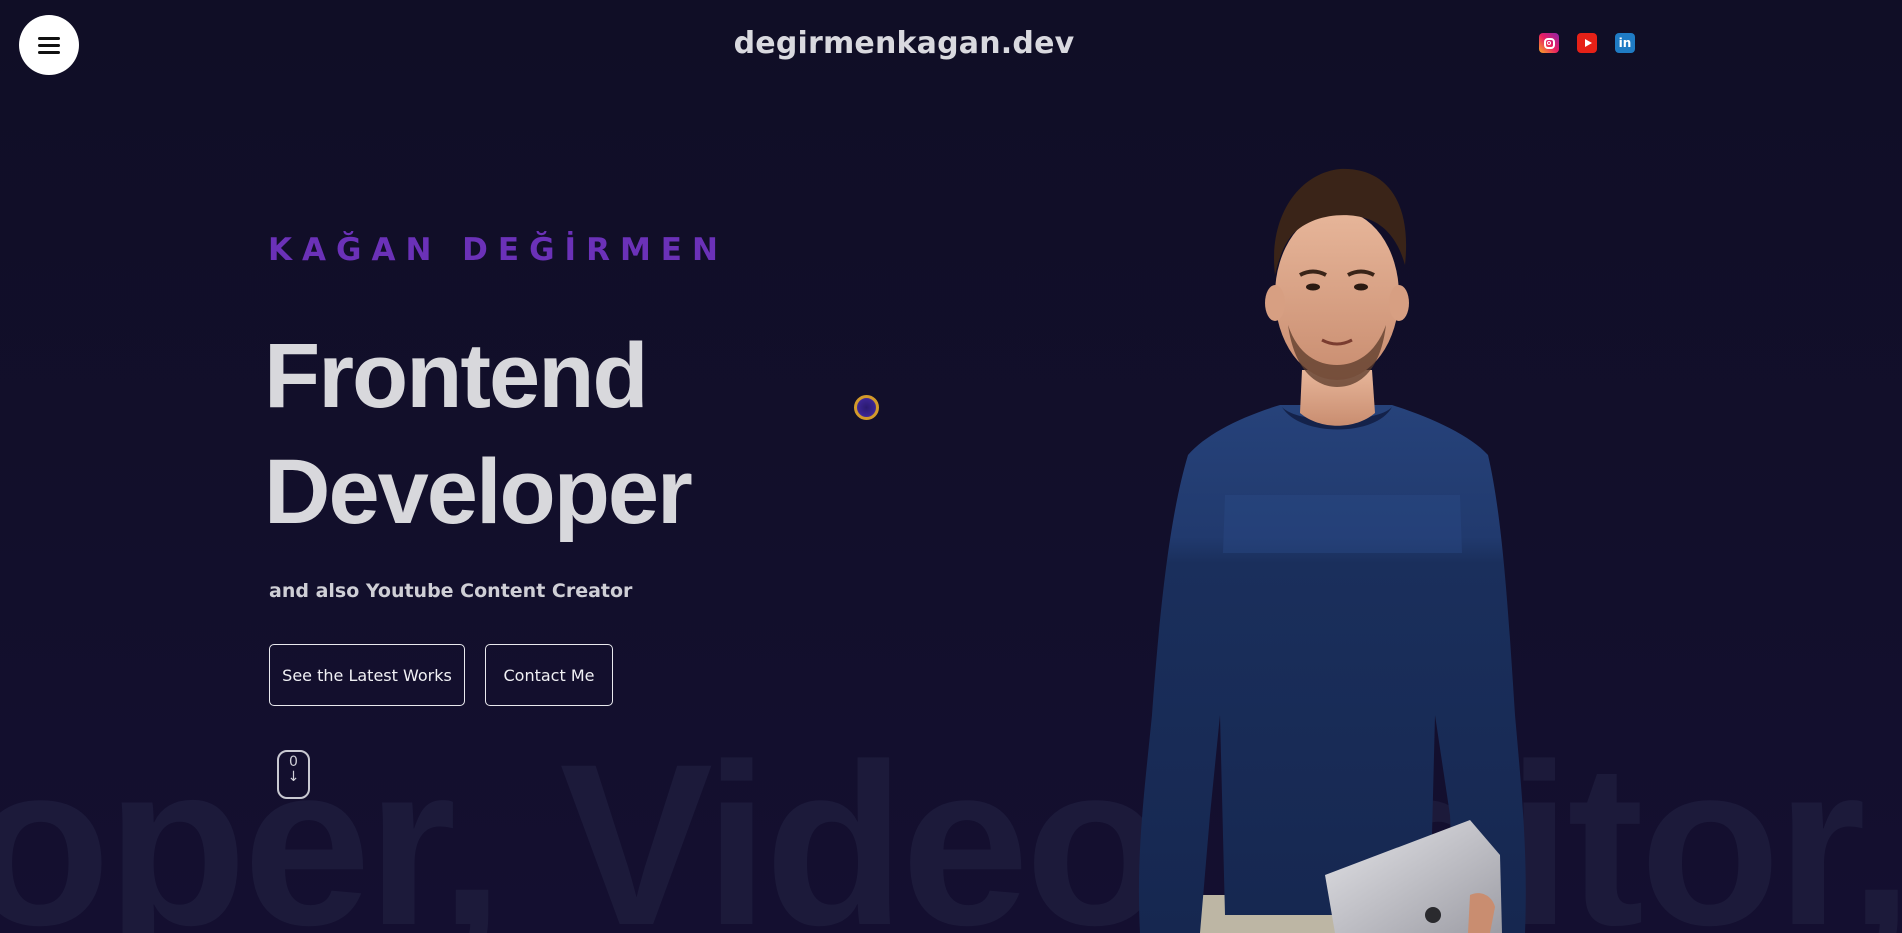  I want to click on linkedin-glyph: in, so click(1625, 43).